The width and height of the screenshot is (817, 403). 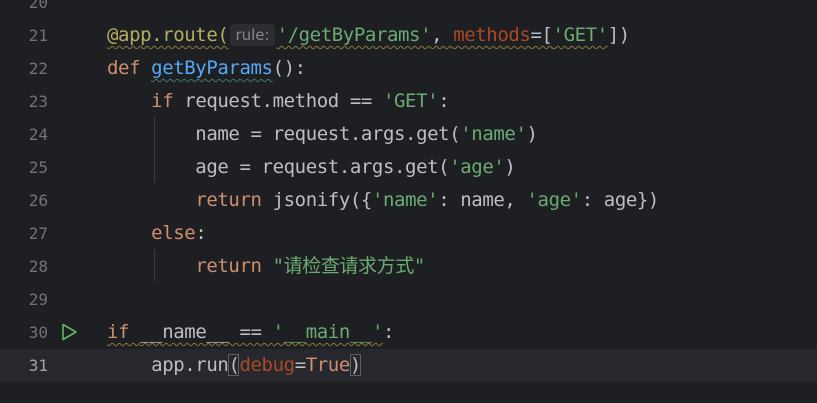 I want to click on code-line-28: 28 return "请检查请求方式", so click(x=408, y=266).